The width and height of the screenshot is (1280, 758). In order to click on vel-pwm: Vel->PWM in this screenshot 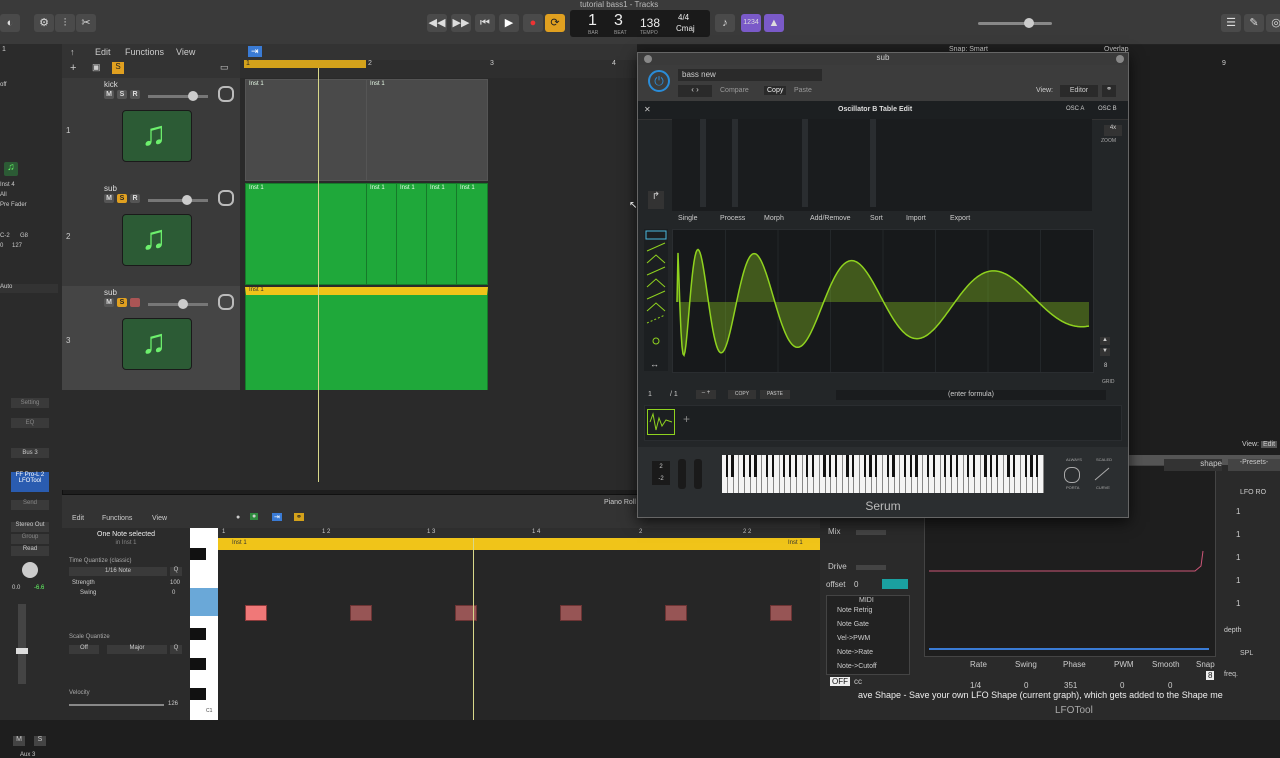, I will do `click(853, 638)`.